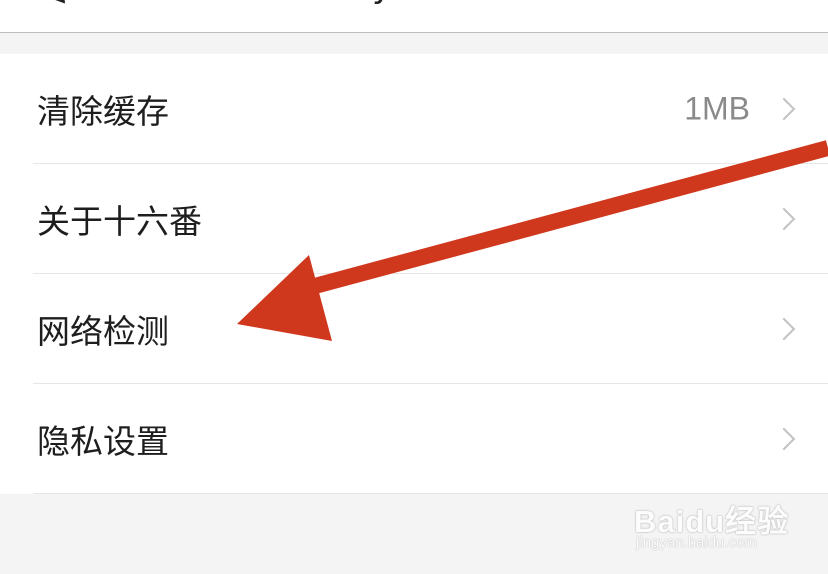 The height and width of the screenshot is (574, 828). Describe the element at coordinates (119, 221) in the screenshot. I see `settings-item-label: 关于十六番` at that location.